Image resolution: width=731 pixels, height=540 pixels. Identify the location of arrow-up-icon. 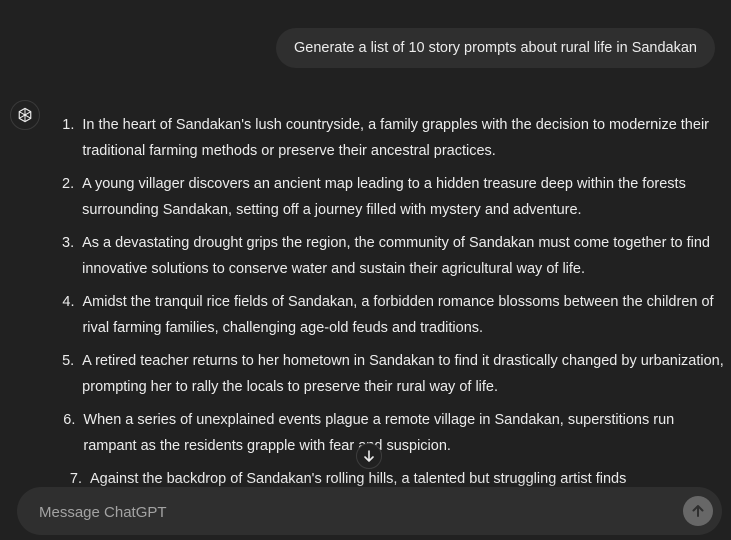
(698, 511).